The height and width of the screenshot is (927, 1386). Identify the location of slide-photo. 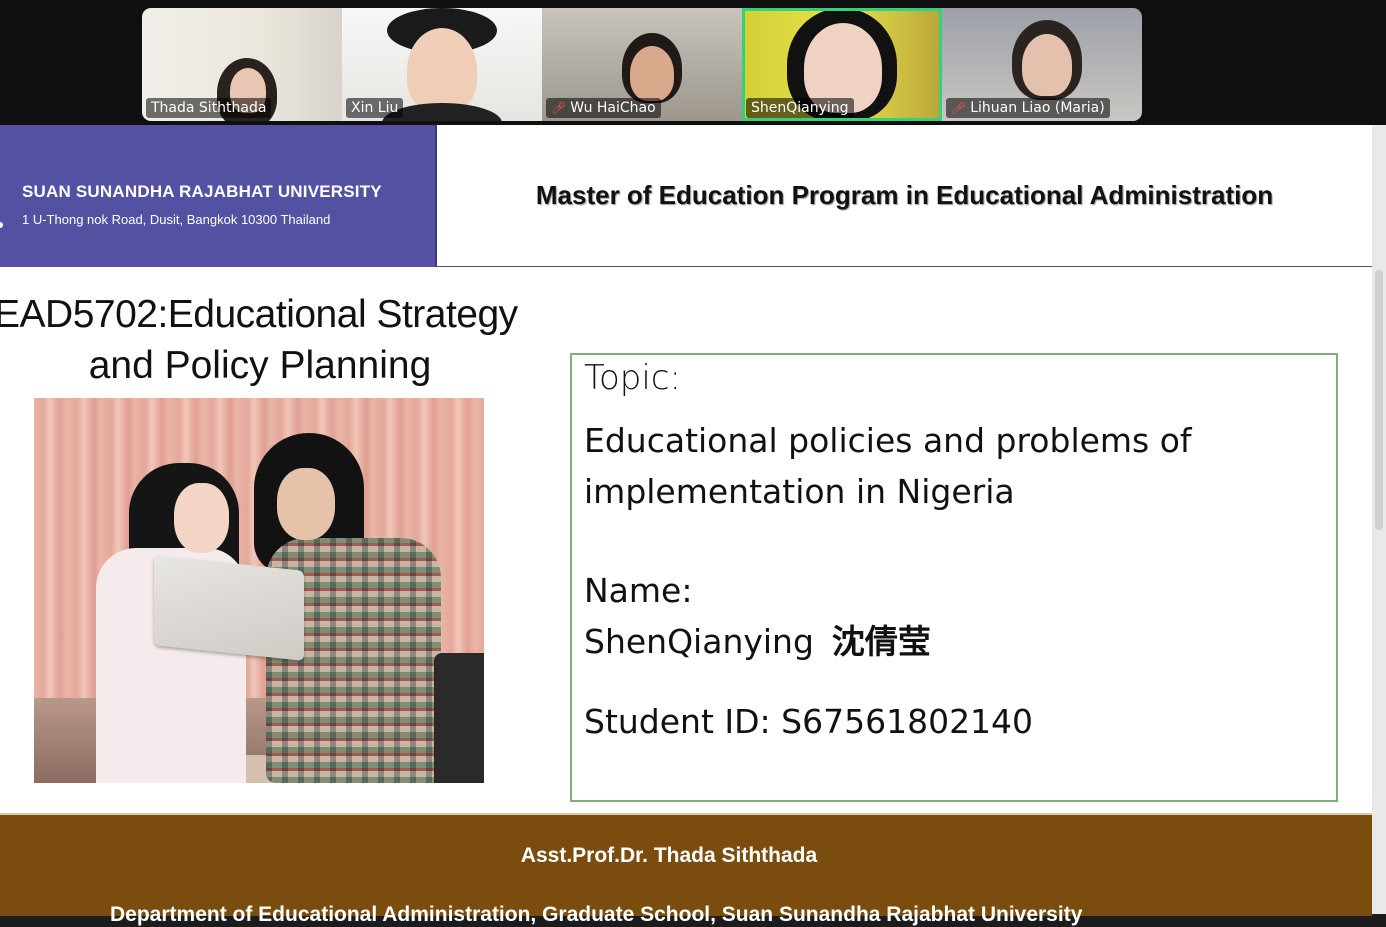
(259, 590).